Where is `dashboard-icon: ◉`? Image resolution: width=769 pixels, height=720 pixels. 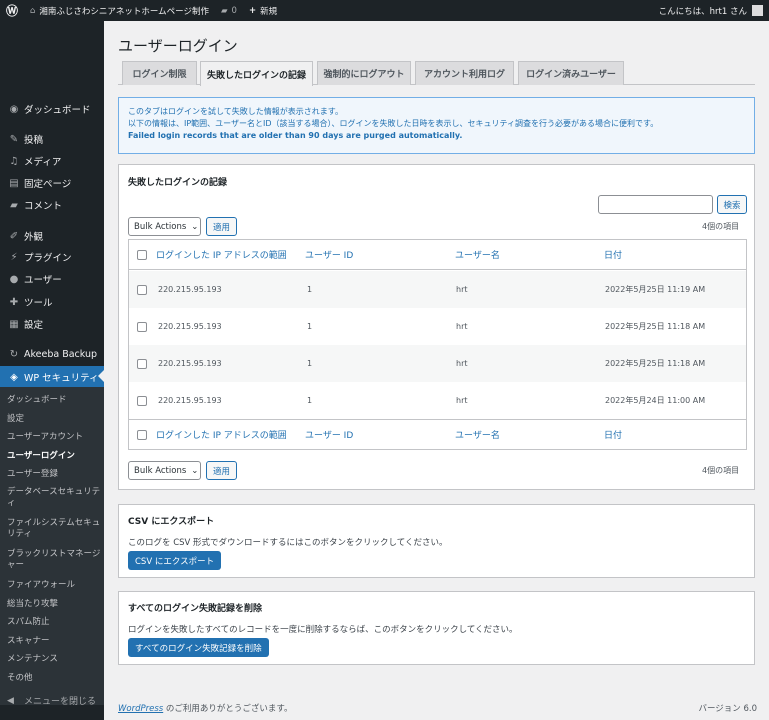
dashboard-icon: ◉ is located at coordinates (14, 109).